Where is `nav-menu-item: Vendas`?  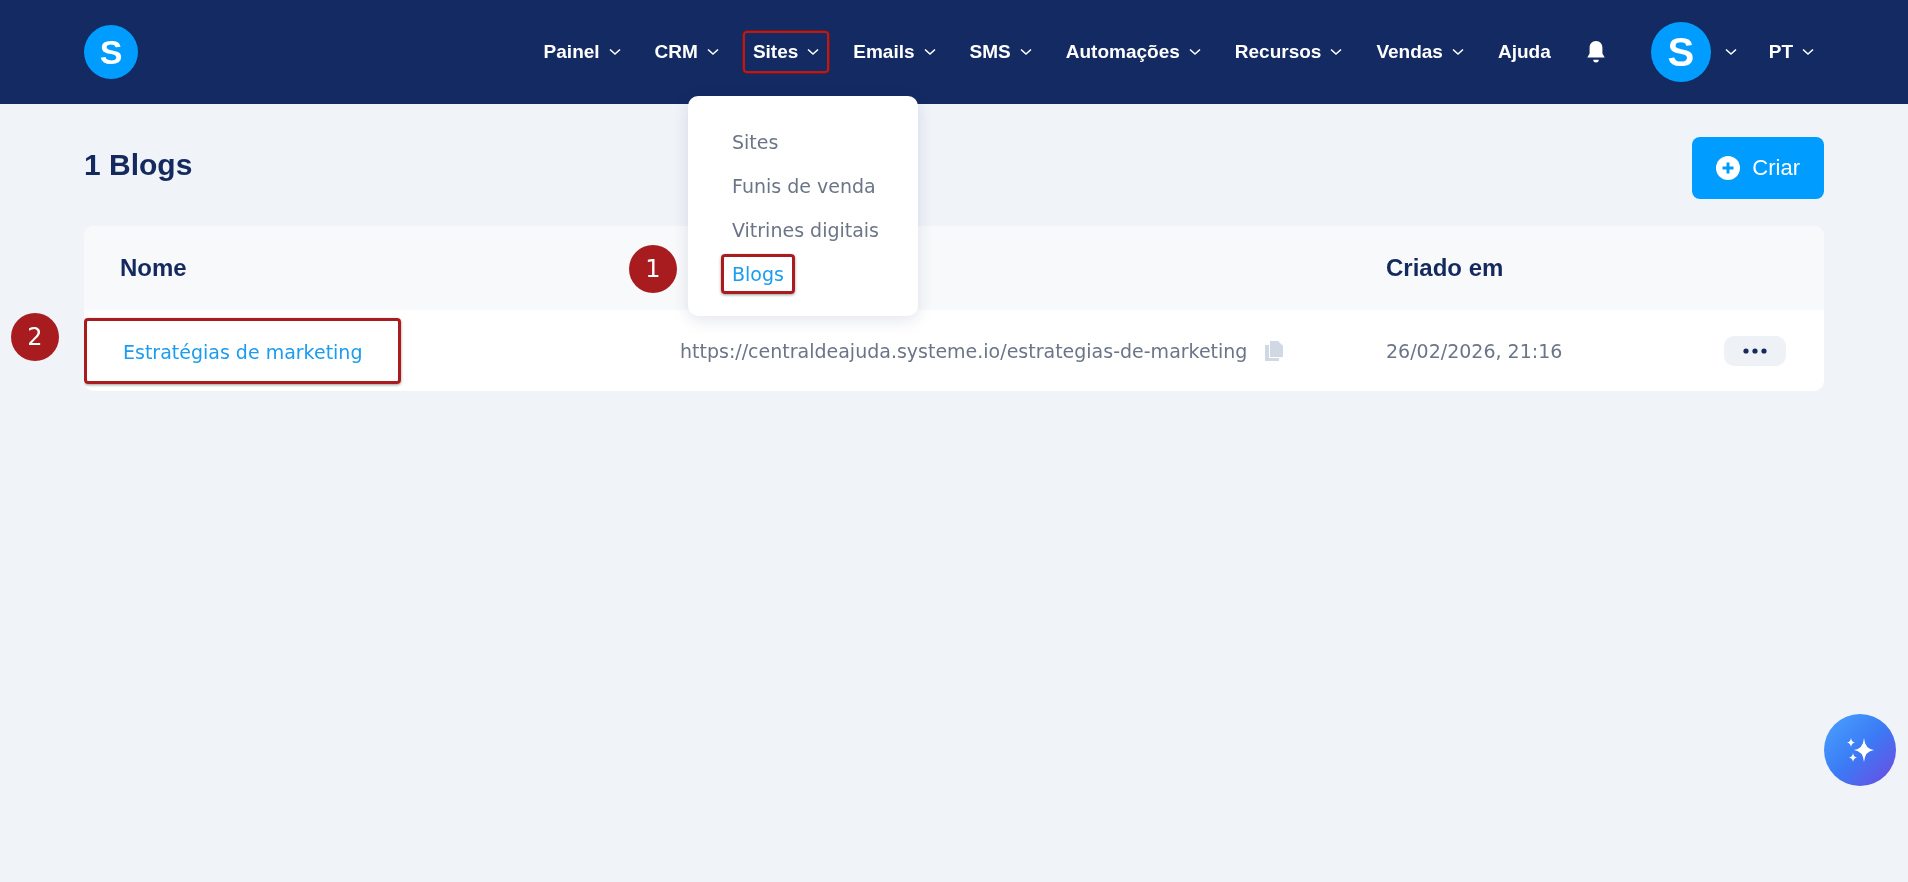
nav-menu-item: Vendas is located at coordinates (1420, 52).